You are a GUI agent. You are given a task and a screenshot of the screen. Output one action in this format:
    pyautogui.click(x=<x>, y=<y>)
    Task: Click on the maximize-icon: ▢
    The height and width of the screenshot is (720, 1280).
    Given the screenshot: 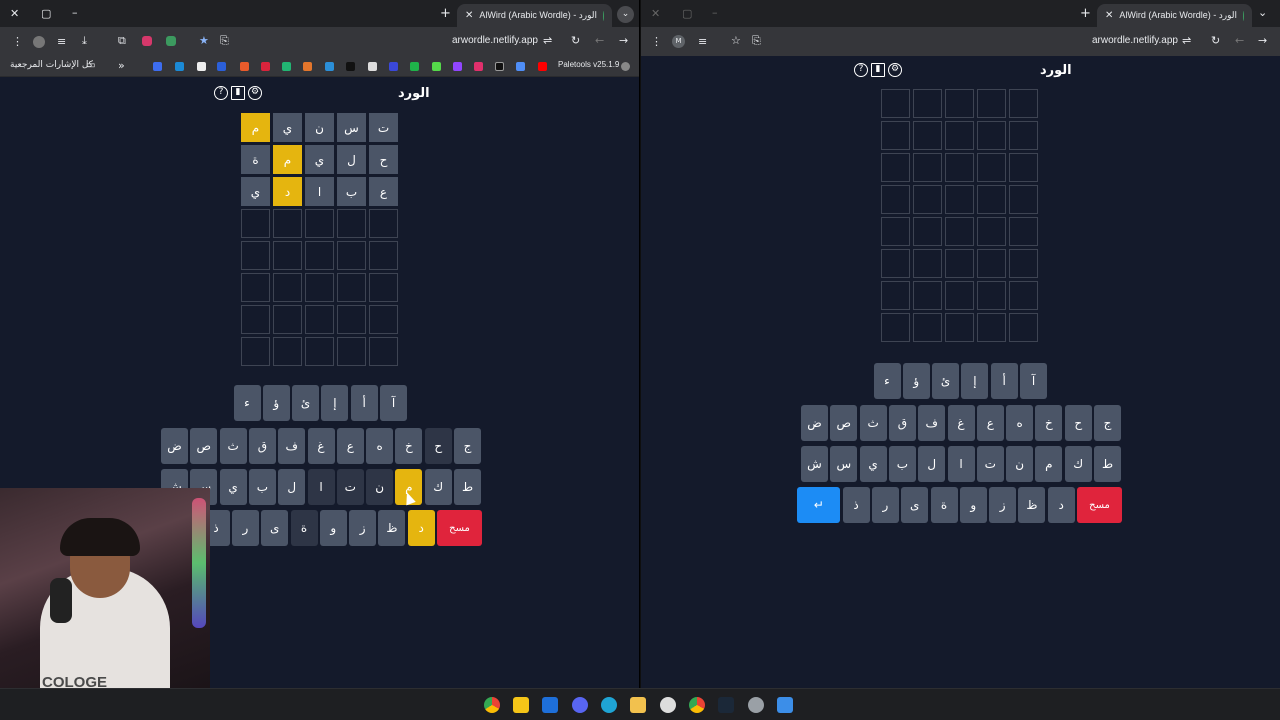 What is the action you would take?
    pyautogui.click(x=687, y=13)
    